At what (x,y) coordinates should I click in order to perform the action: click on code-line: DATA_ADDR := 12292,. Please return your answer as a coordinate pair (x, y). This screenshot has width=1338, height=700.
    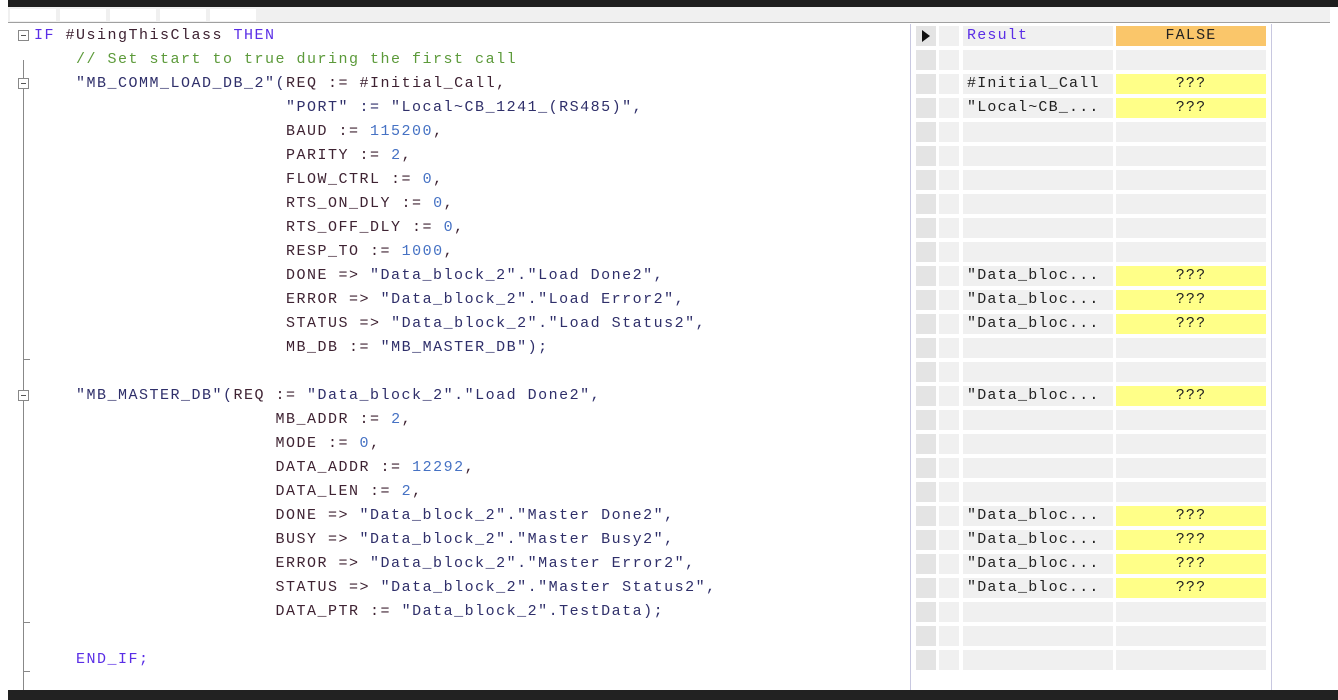
    Looking at the image, I should click on (254, 468).